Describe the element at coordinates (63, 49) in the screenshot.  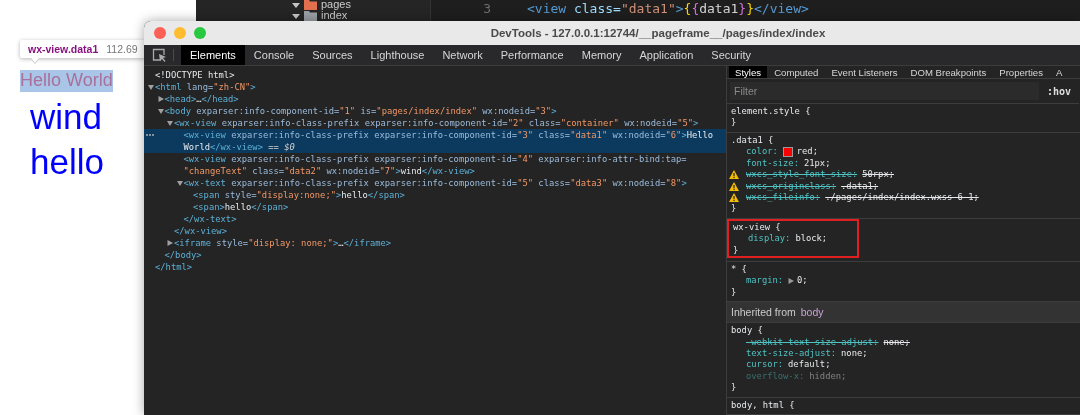
I see `element-selector: wx-view.data1` at that location.